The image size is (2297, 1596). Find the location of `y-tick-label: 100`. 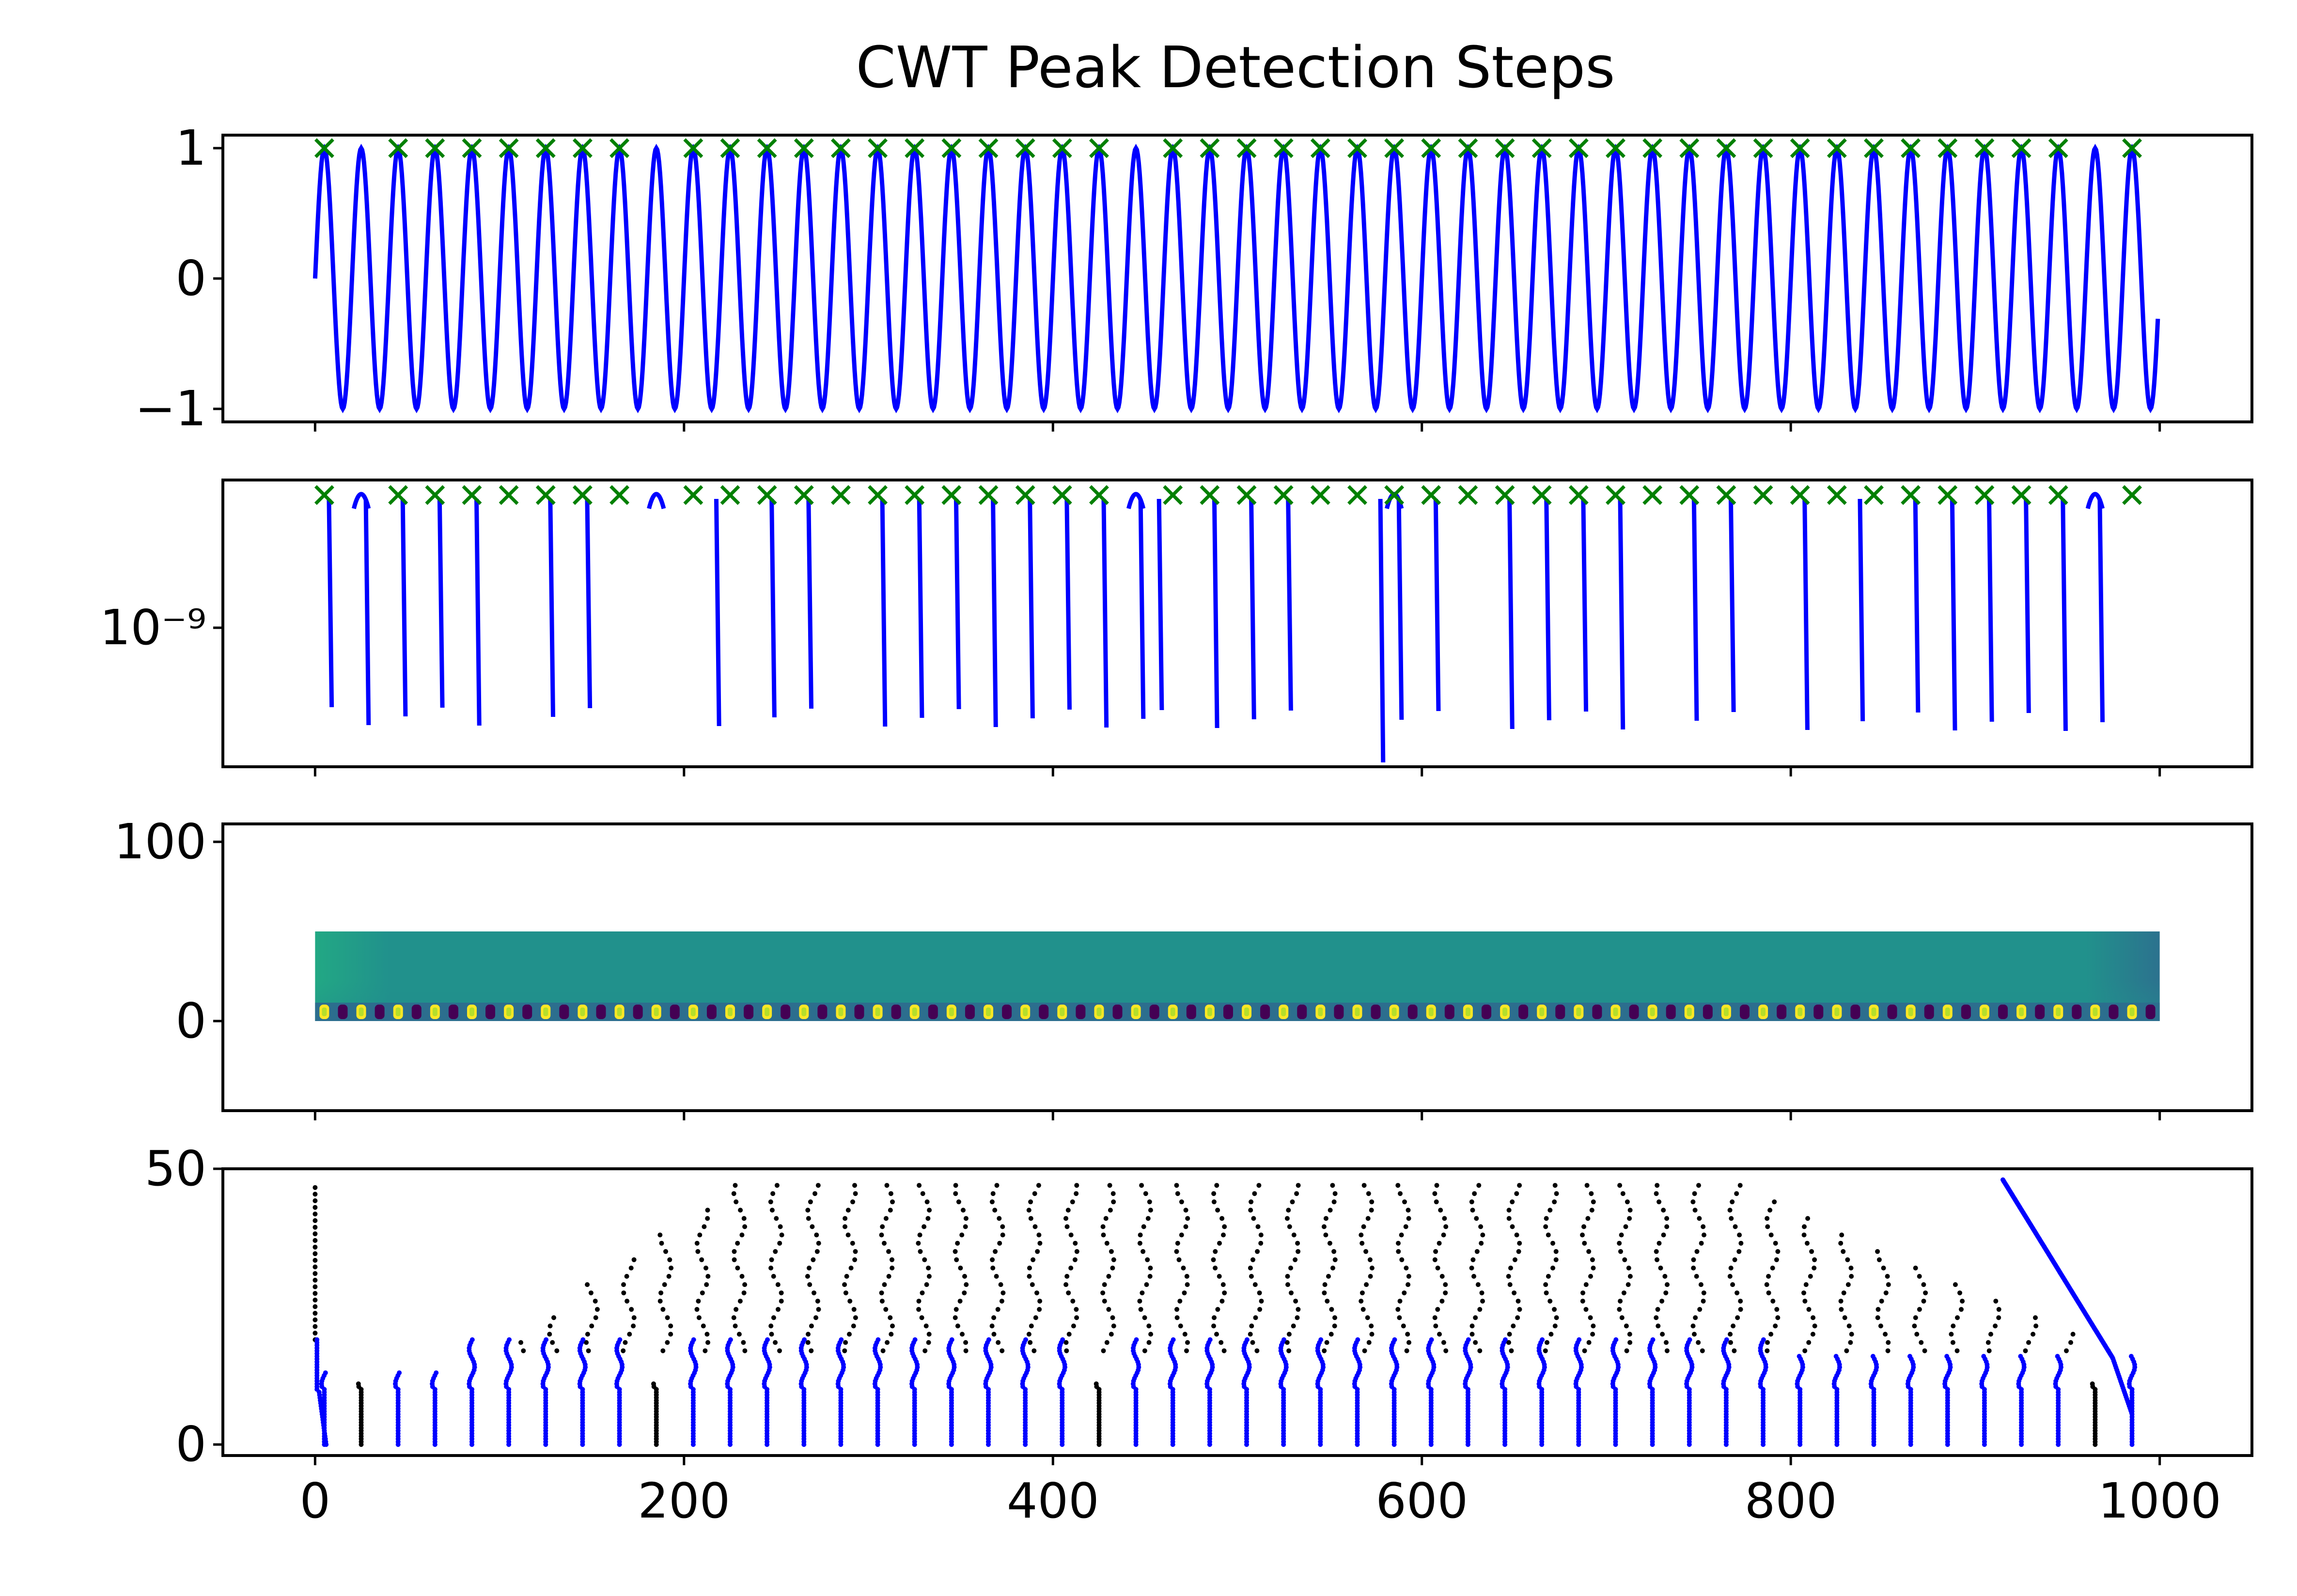

y-tick-label: 100 is located at coordinates (160, 841).